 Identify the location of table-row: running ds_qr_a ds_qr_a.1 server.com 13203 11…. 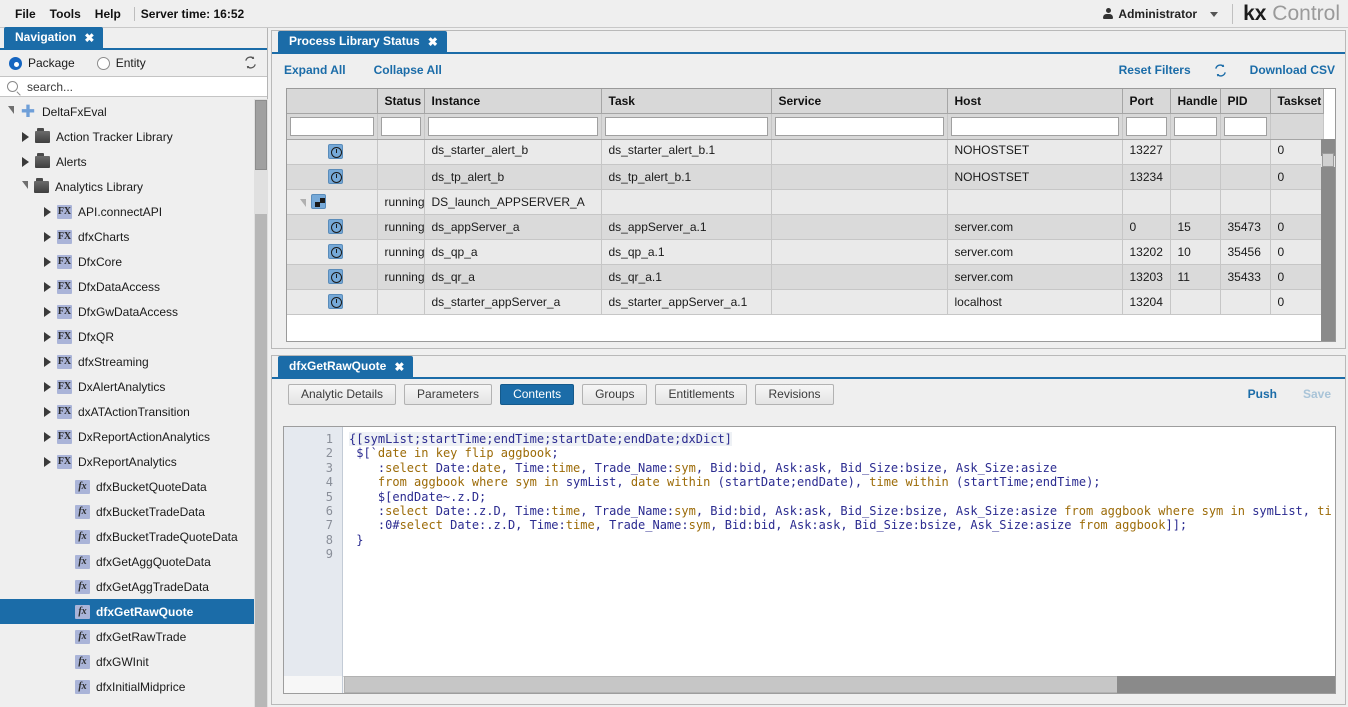
(805, 277).